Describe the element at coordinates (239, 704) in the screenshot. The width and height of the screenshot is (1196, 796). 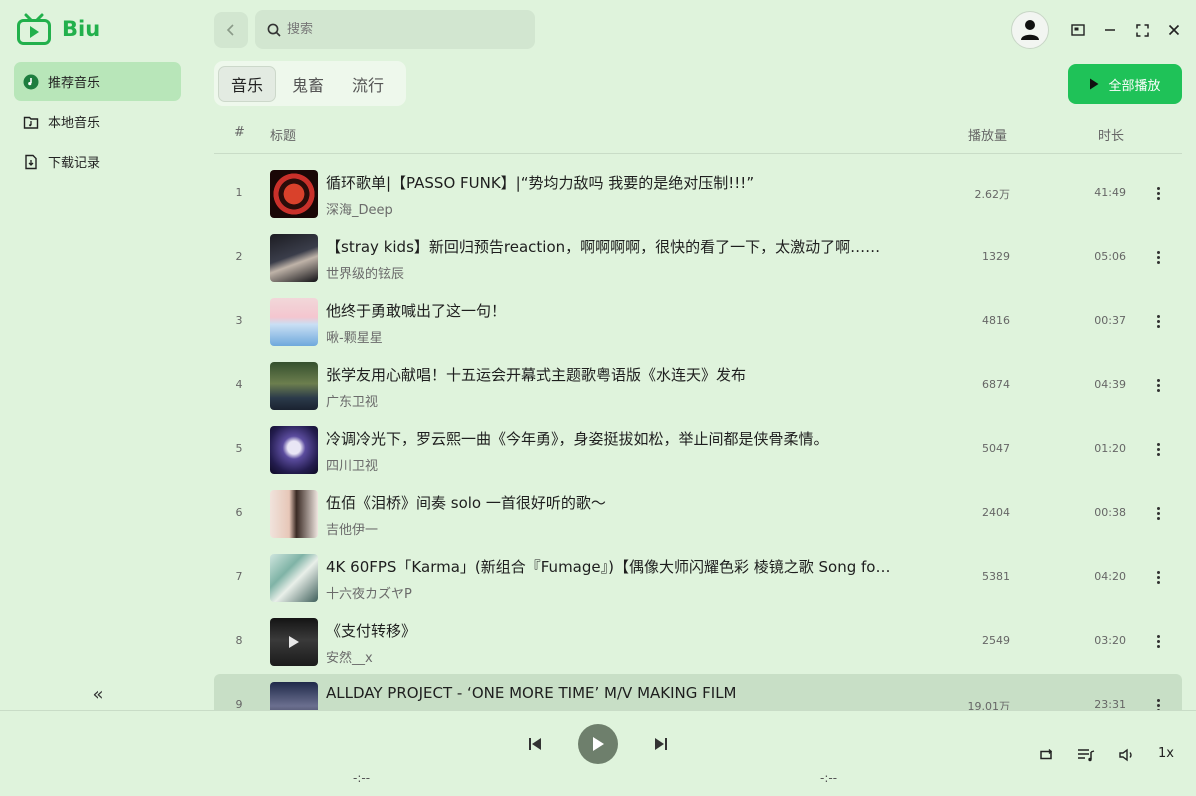
I see `row-index: 9` at that location.